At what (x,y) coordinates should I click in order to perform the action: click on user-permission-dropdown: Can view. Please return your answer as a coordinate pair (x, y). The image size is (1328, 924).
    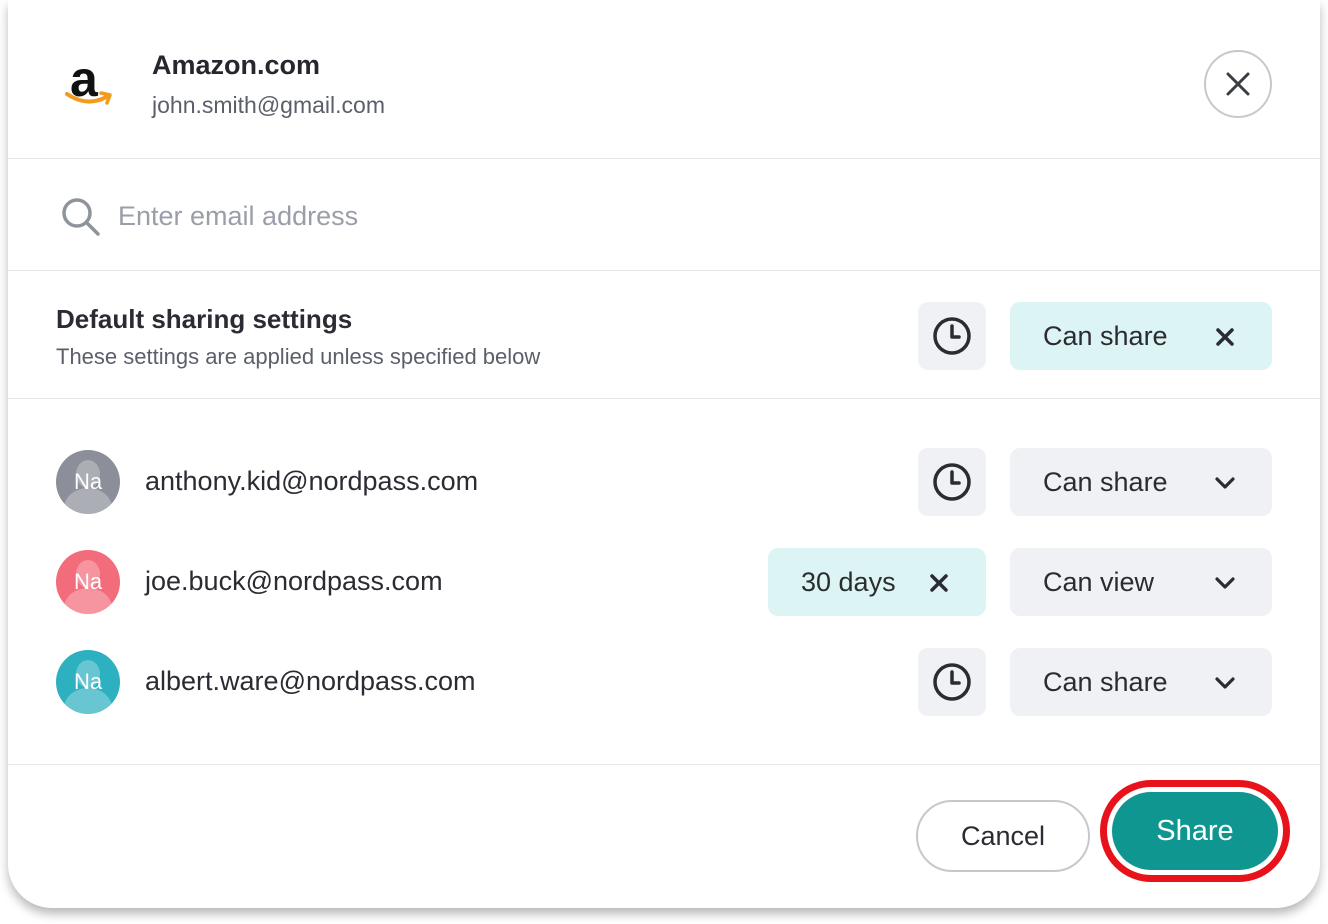
    Looking at the image, I should click on (1141, 582).